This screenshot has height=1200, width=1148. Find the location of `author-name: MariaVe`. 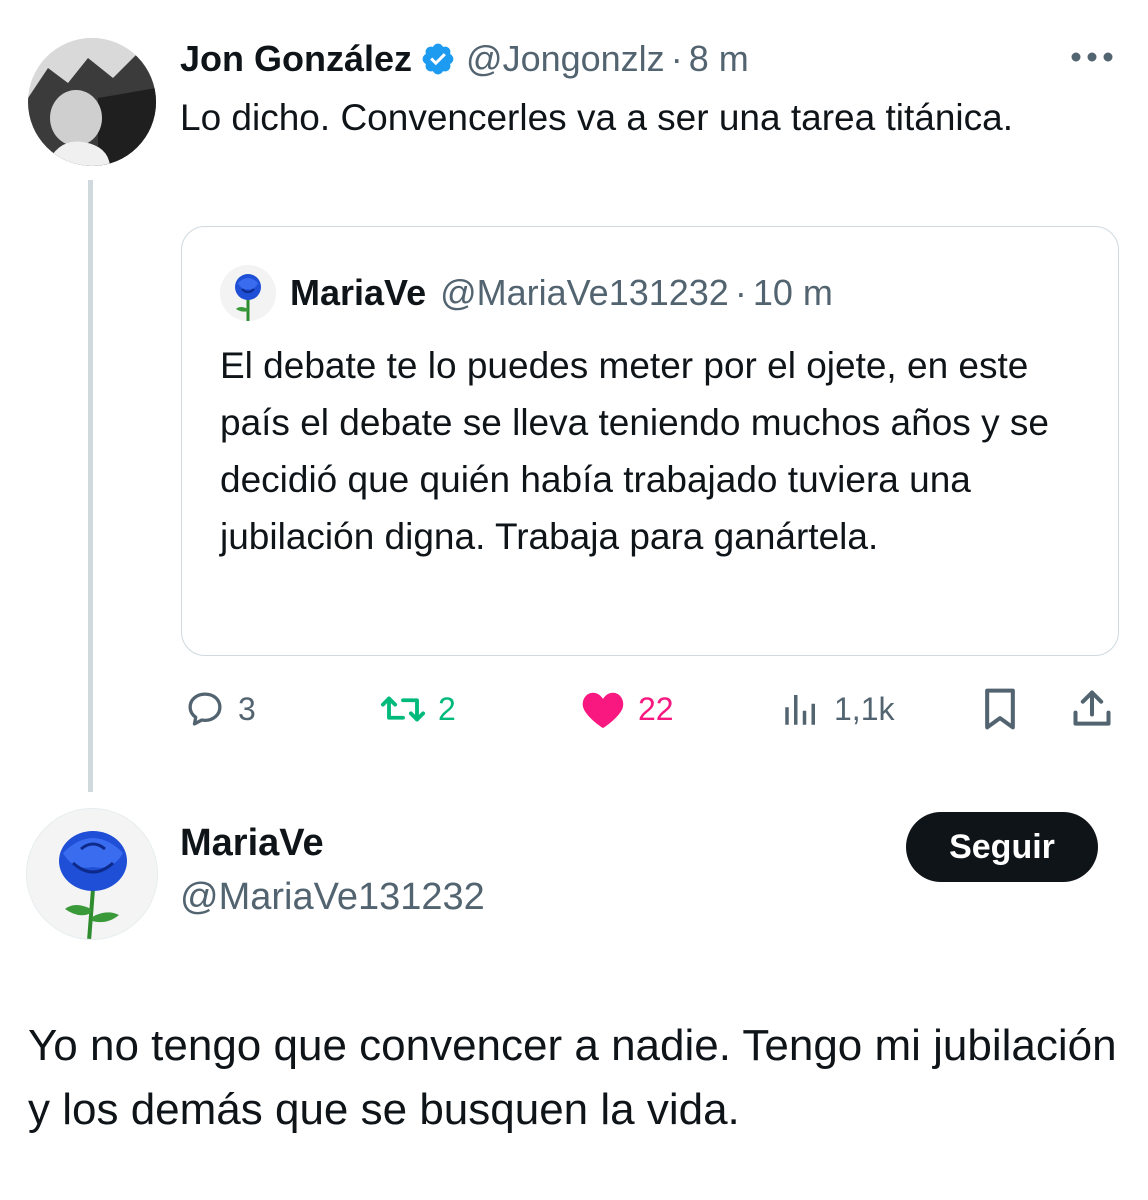

author-name: MariaVe is located at coordinates (252, 843).